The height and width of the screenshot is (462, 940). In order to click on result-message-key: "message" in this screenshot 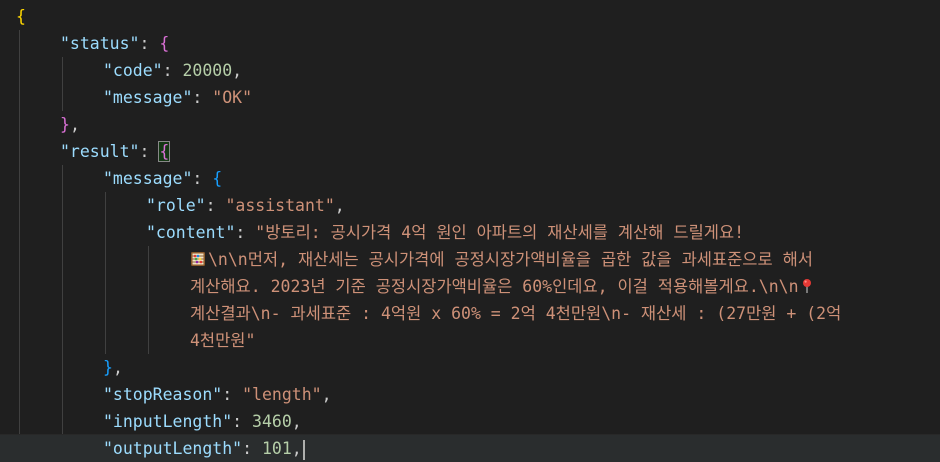, I will do `click(148, 178)`.